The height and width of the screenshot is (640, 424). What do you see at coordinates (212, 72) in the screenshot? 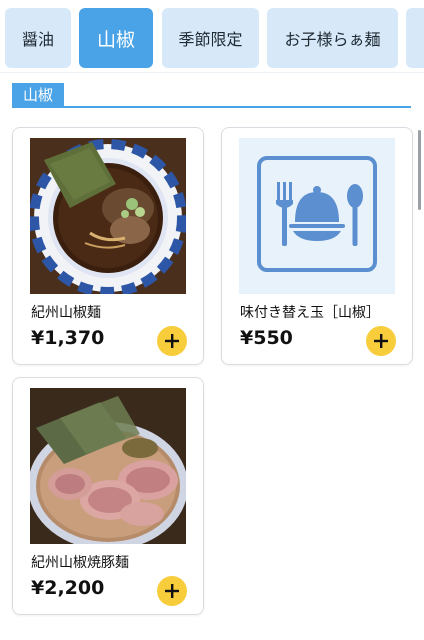
I see `tab-divider` at bounding box center [212, 72].